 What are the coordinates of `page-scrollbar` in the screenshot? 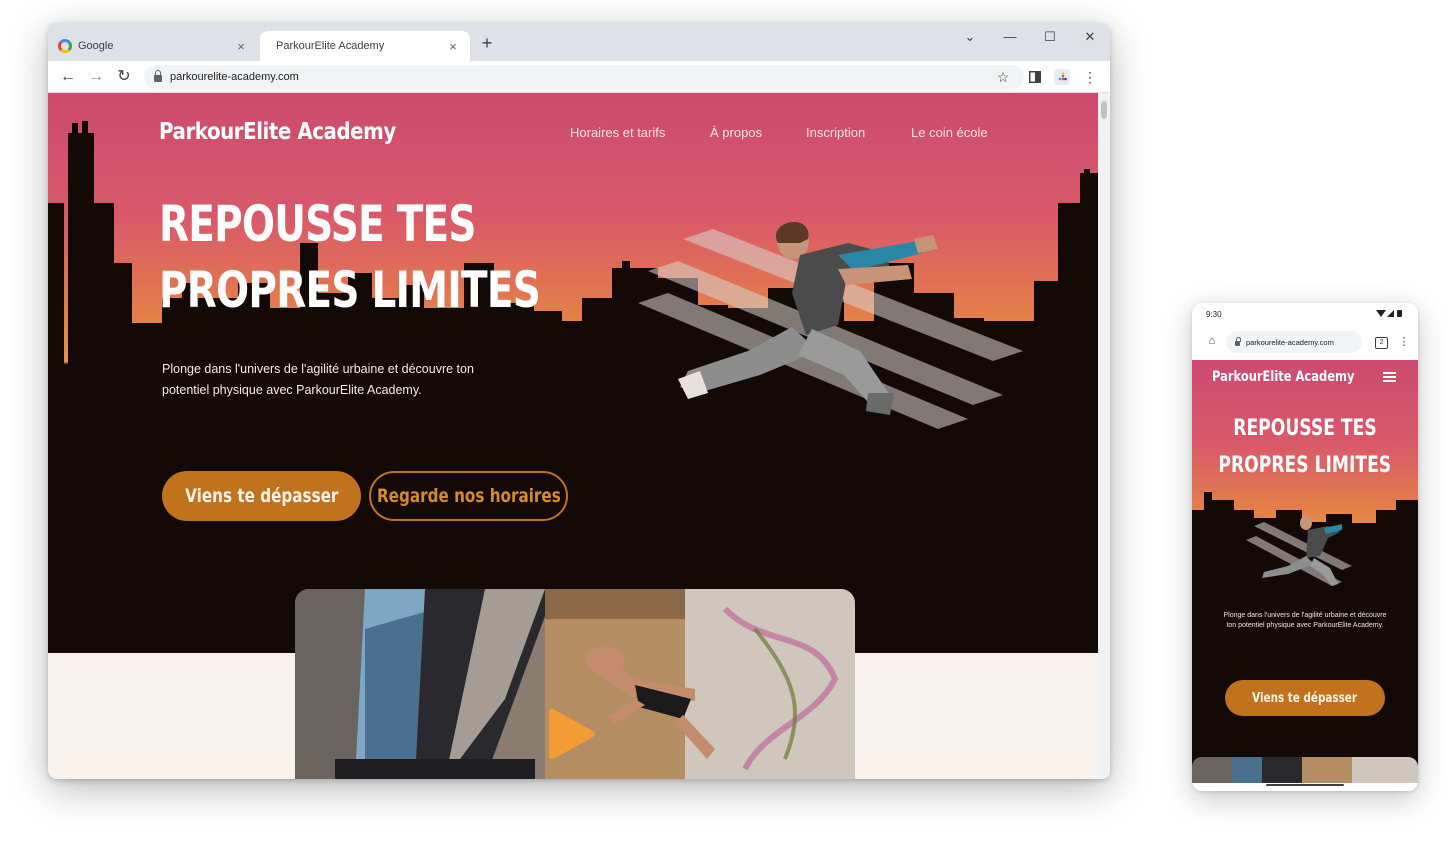 It's located at (1104, 436).